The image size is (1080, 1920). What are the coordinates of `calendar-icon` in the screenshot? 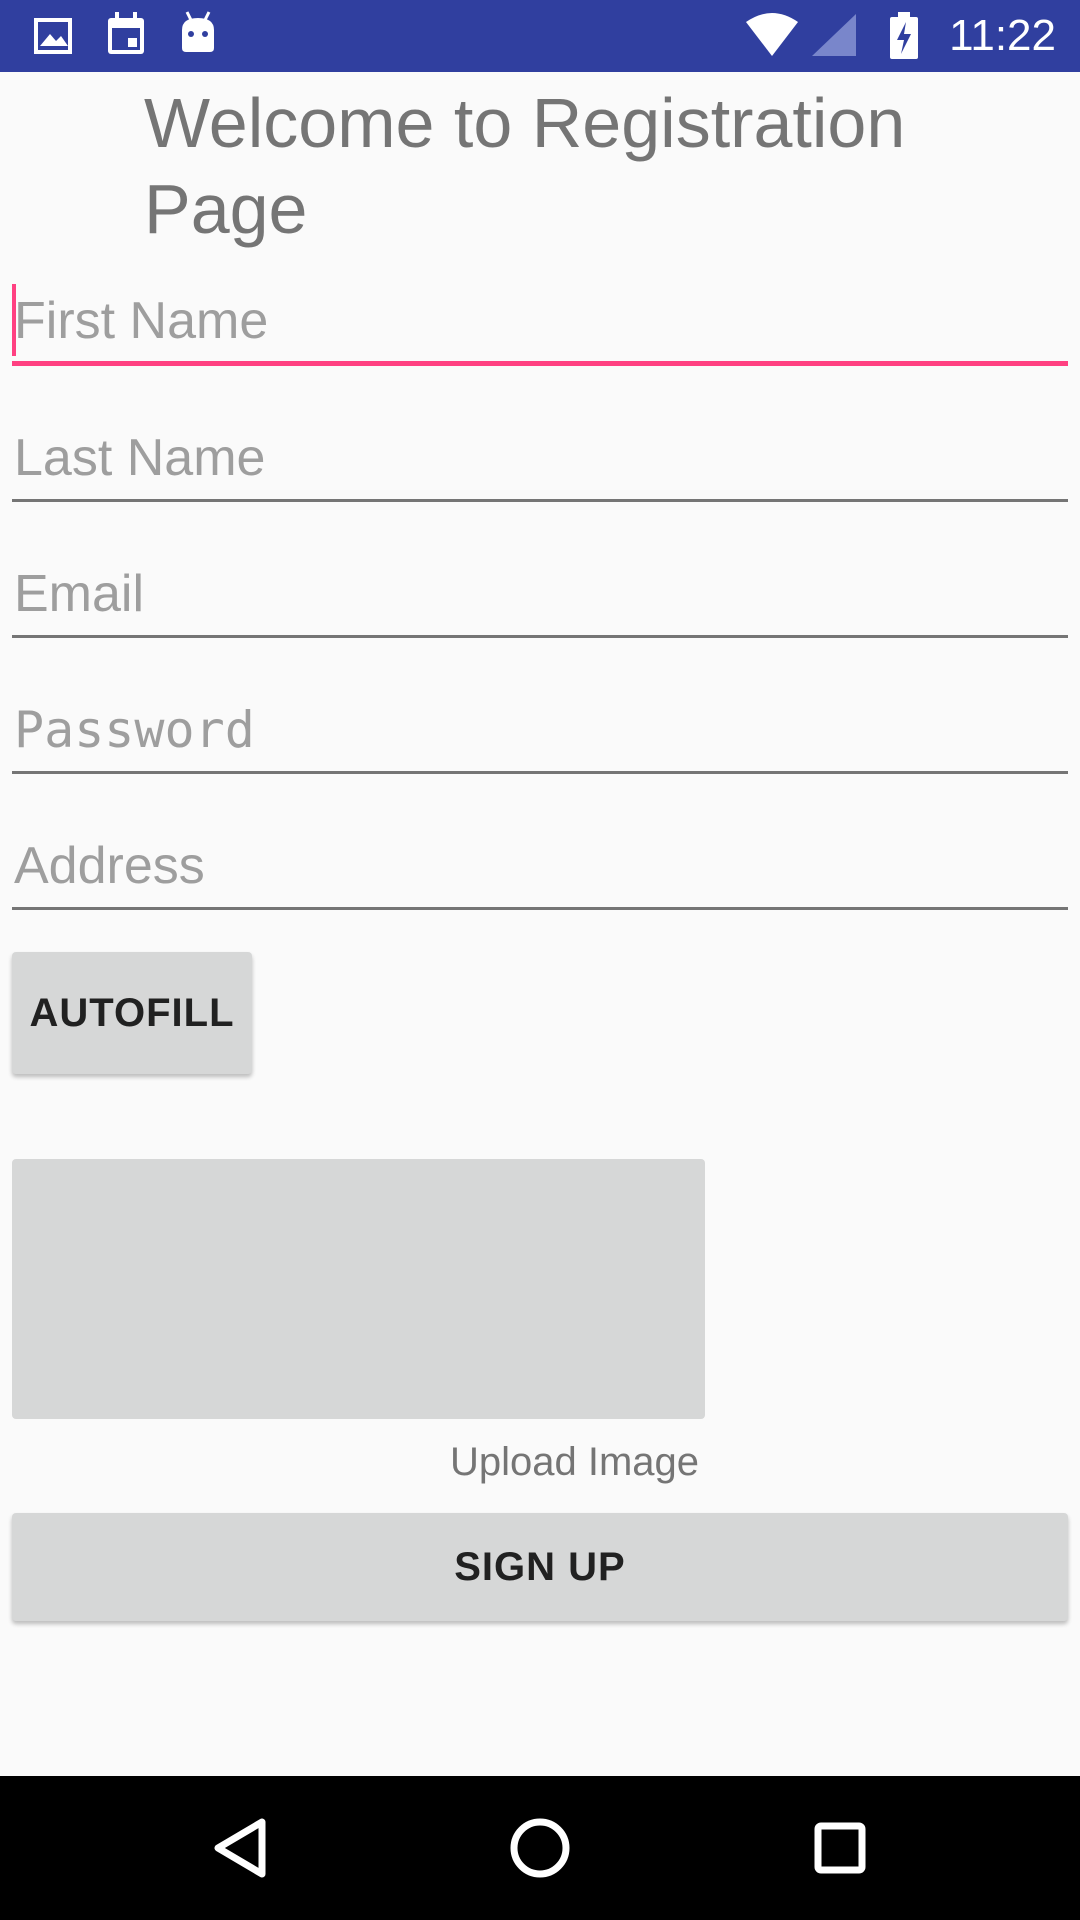 It's located at (126, 36).